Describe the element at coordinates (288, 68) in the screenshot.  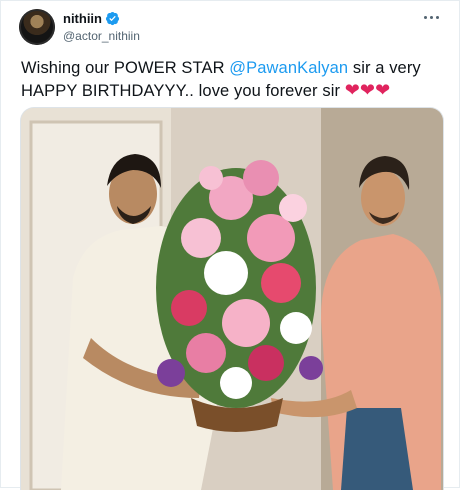
I see `mention-link: @PawanKalyan` at that location.